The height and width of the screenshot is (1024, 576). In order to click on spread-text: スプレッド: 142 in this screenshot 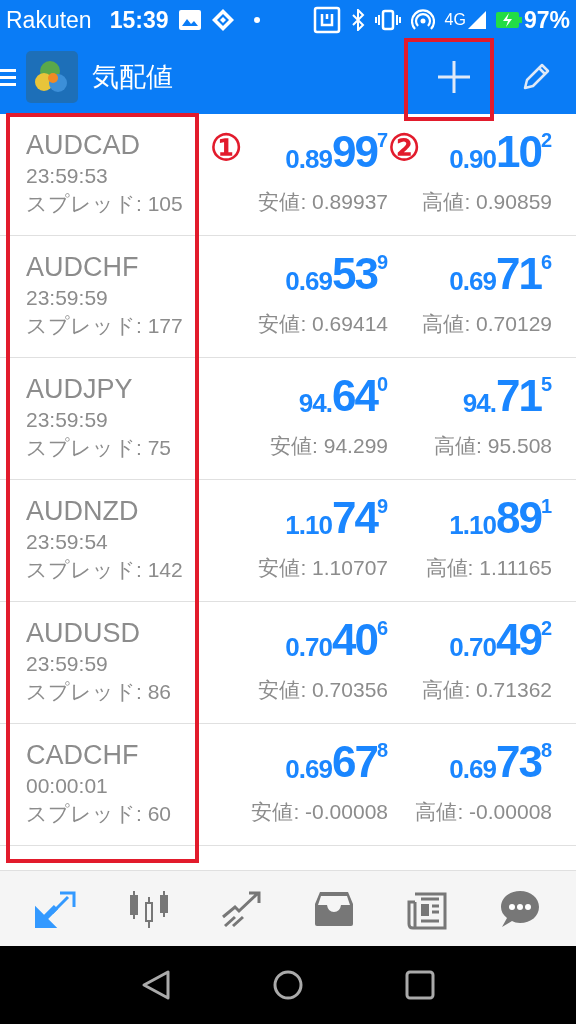, I will do `click(105, 570)`.